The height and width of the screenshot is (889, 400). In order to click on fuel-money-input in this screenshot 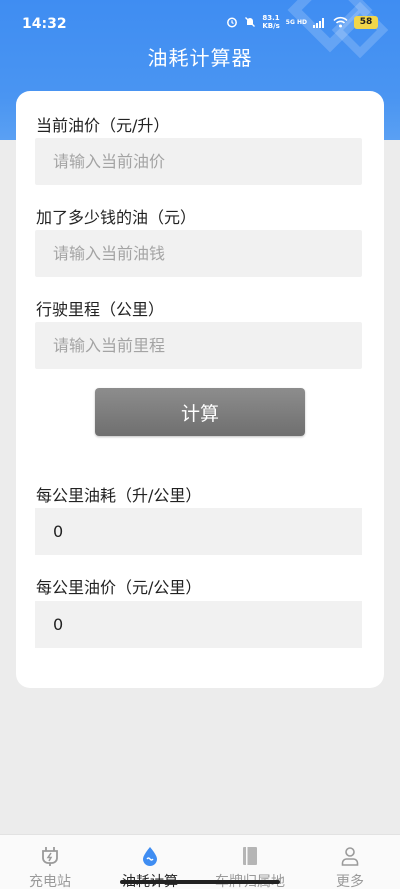, I will do `click(198, 253)`.